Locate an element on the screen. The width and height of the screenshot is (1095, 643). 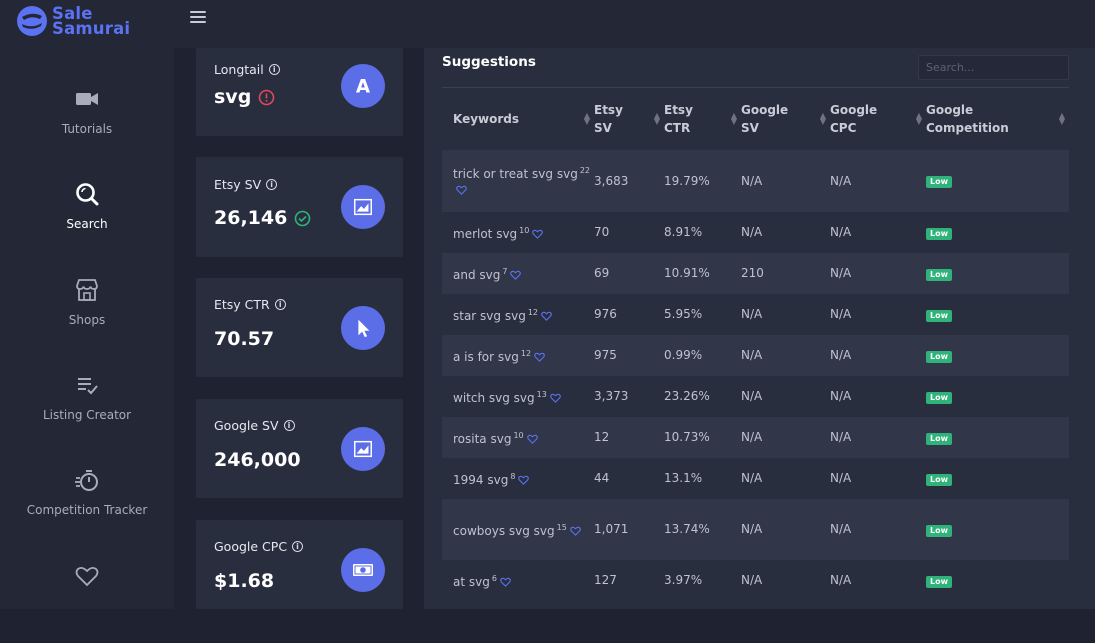
column-header-etsy-ctr: Etsy CTR ▲ ▼ is located at coordinates (702, 119).